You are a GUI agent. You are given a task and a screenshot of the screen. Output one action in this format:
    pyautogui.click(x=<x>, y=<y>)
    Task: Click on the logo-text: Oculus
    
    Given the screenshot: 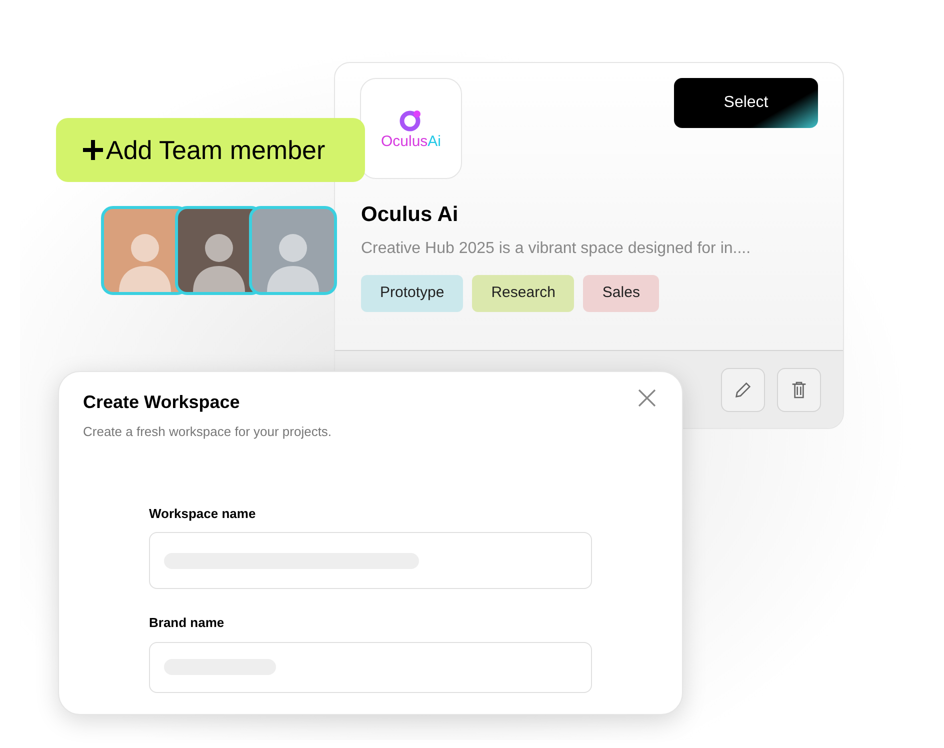 What is the action you would take?
    pyautogui.click(x=404, y=141)
    